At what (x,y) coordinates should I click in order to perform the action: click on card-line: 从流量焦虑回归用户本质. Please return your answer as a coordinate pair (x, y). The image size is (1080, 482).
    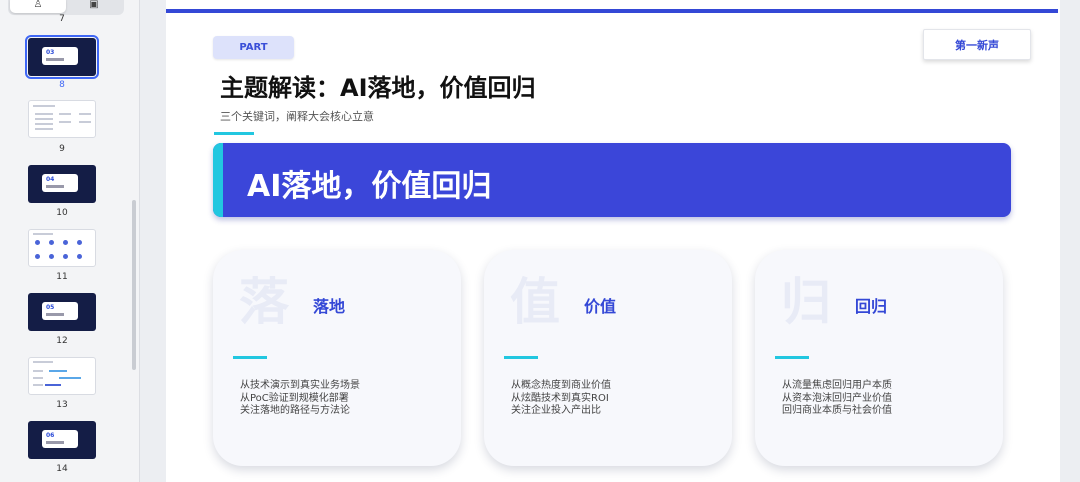
    Looking at the image, I should click on (837, 385).